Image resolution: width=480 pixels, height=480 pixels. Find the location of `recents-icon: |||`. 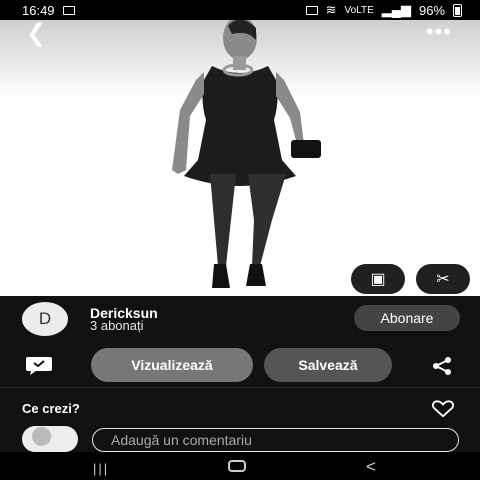

recents-icon: ||| is located at coordinates (101, 468).